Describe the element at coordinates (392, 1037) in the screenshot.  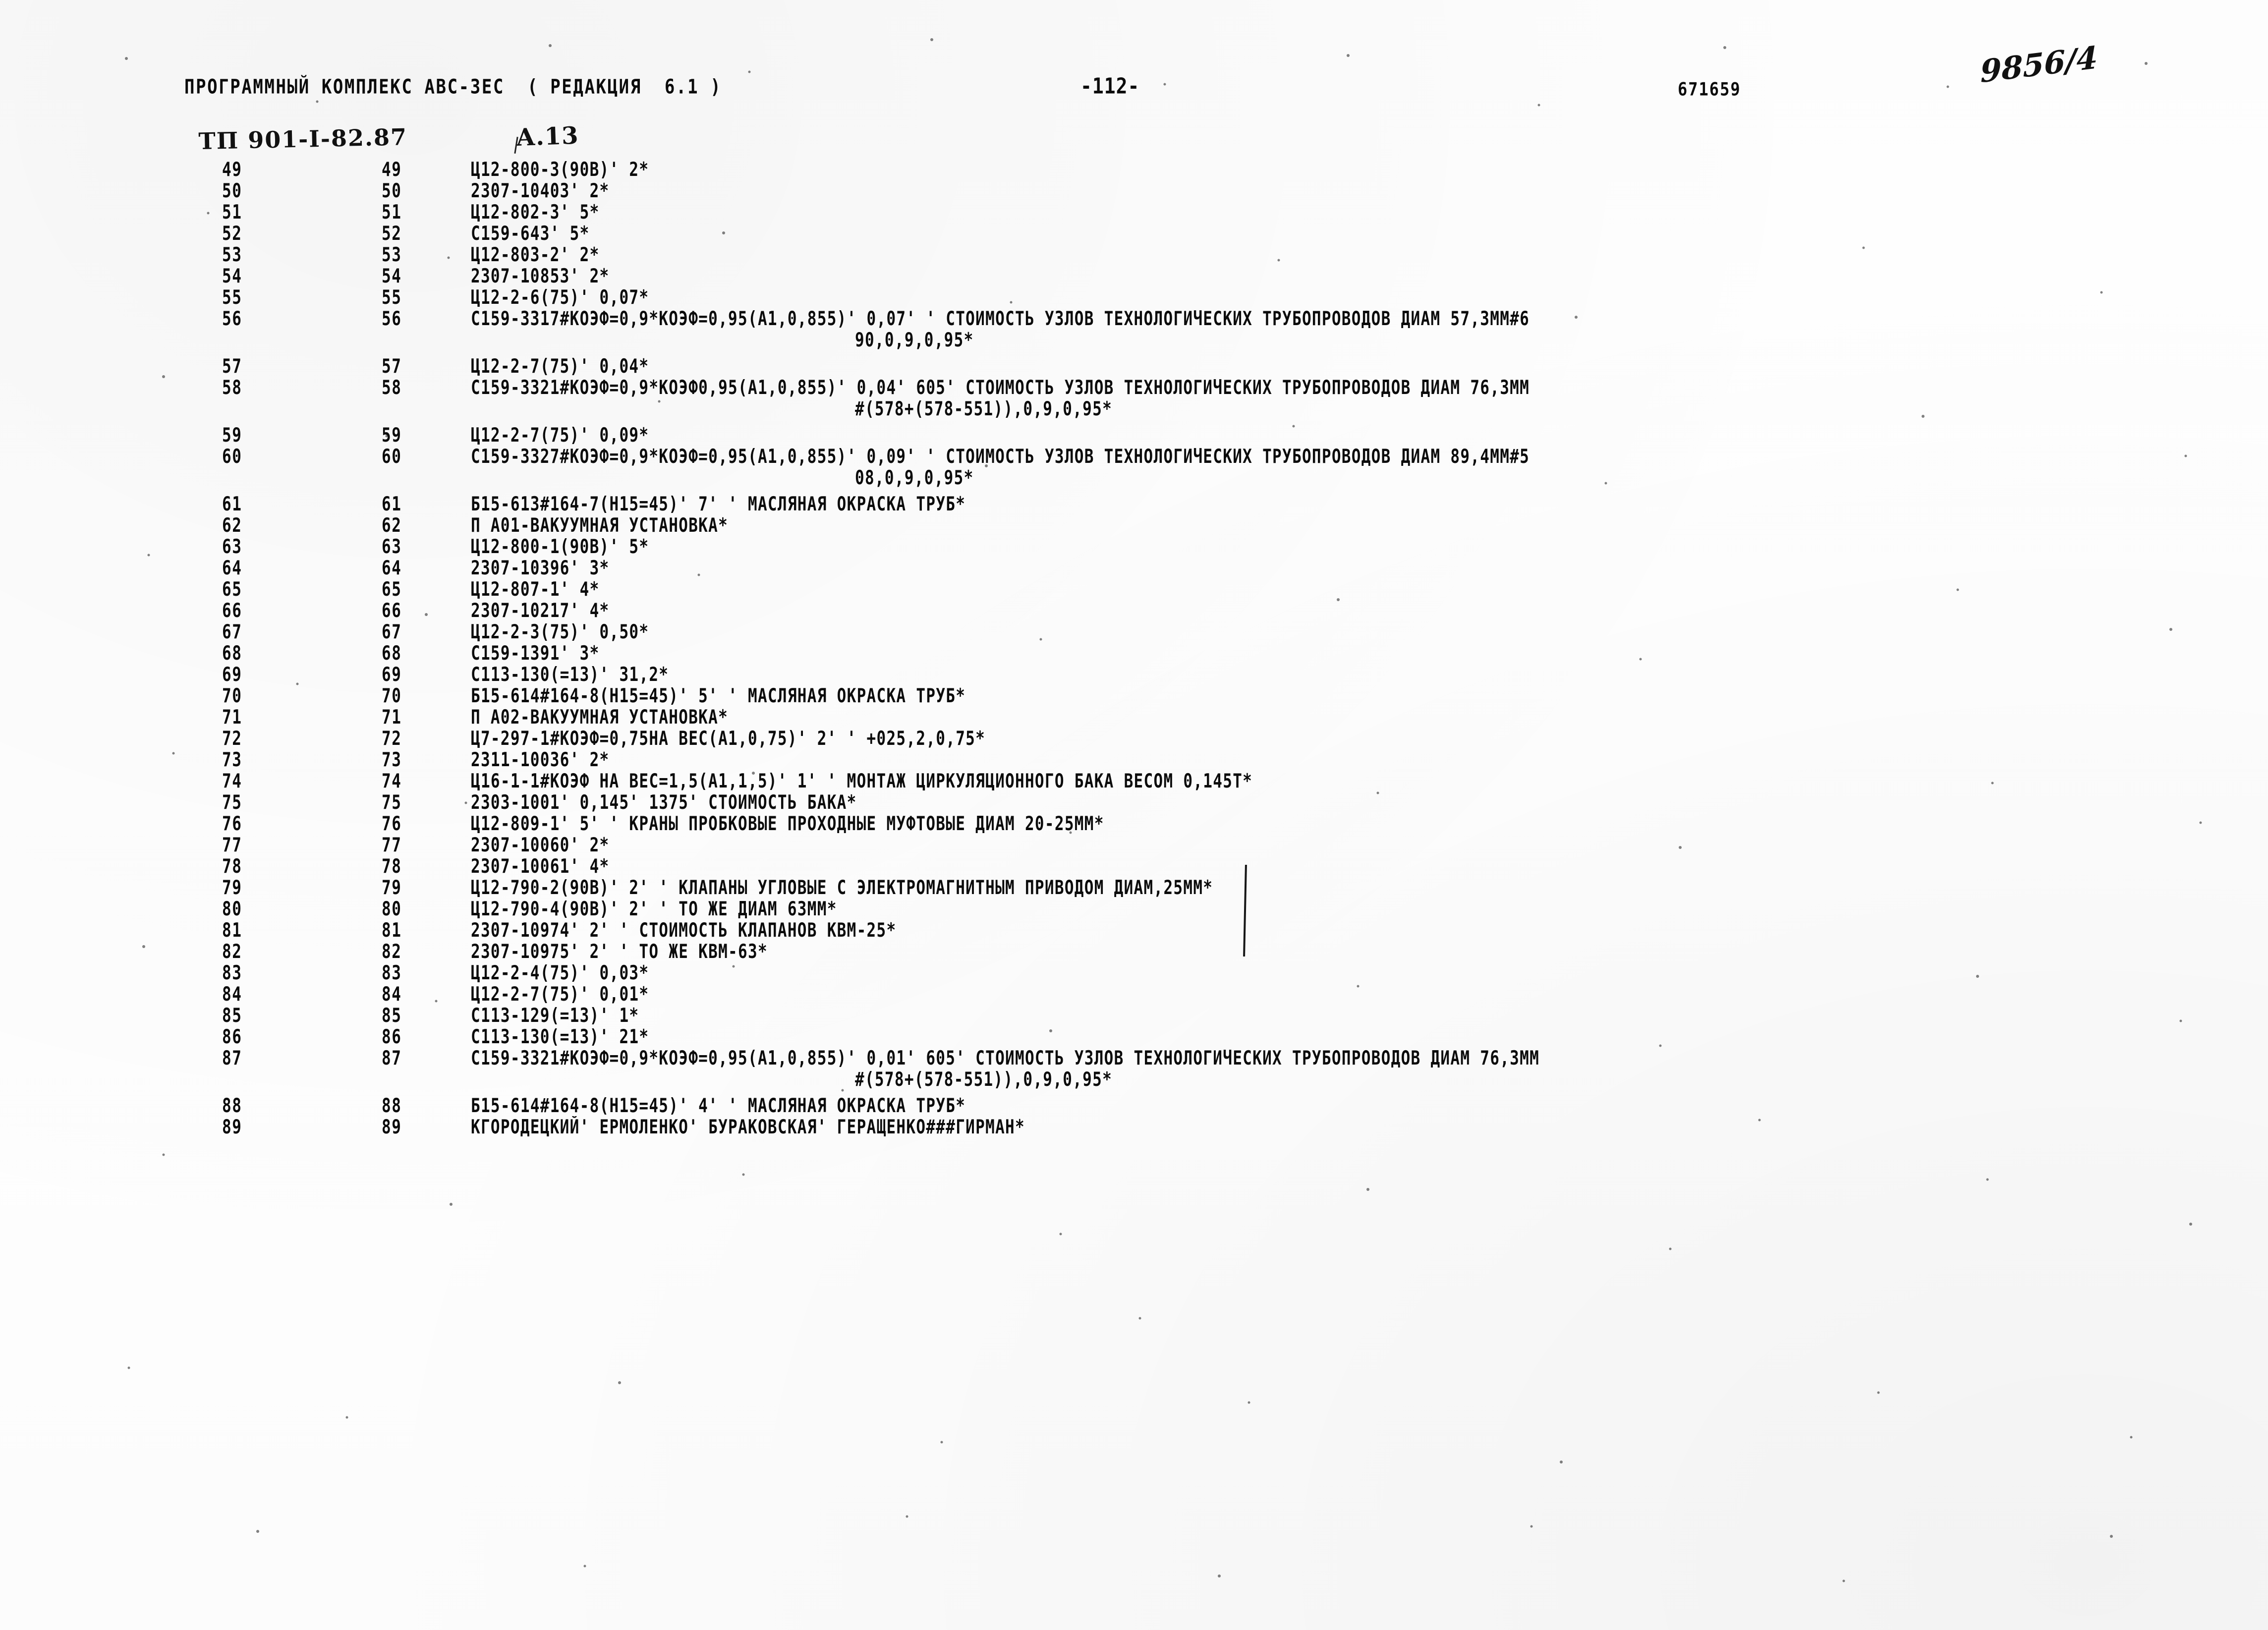
I see `row-index-right: 86` at that location.